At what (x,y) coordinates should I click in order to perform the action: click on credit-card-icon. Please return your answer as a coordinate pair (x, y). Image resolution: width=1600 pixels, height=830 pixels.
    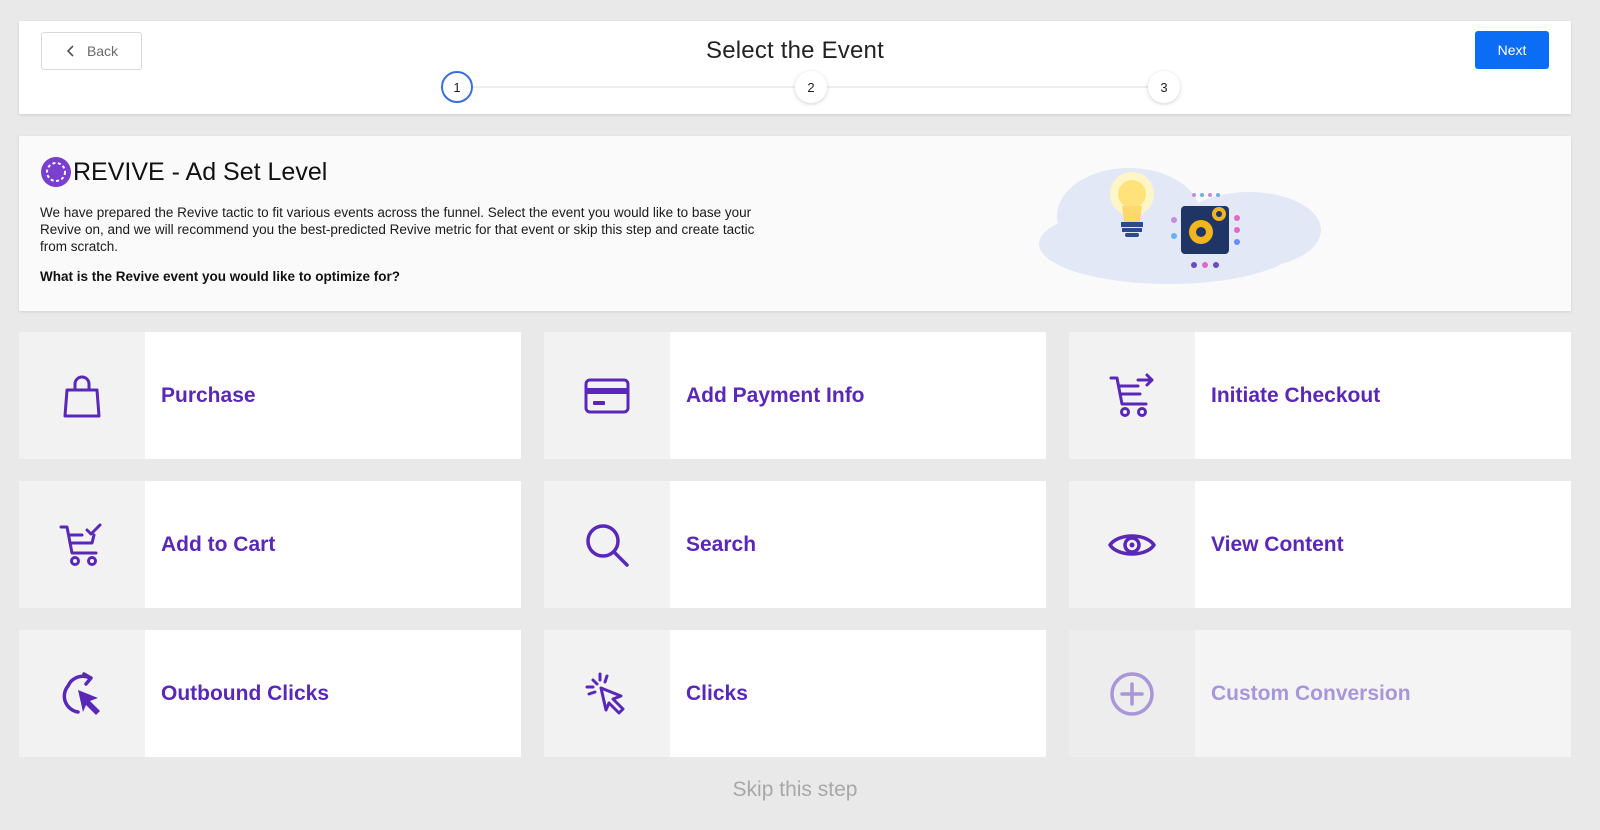
    Looking at the image, I should click on (607, 395).